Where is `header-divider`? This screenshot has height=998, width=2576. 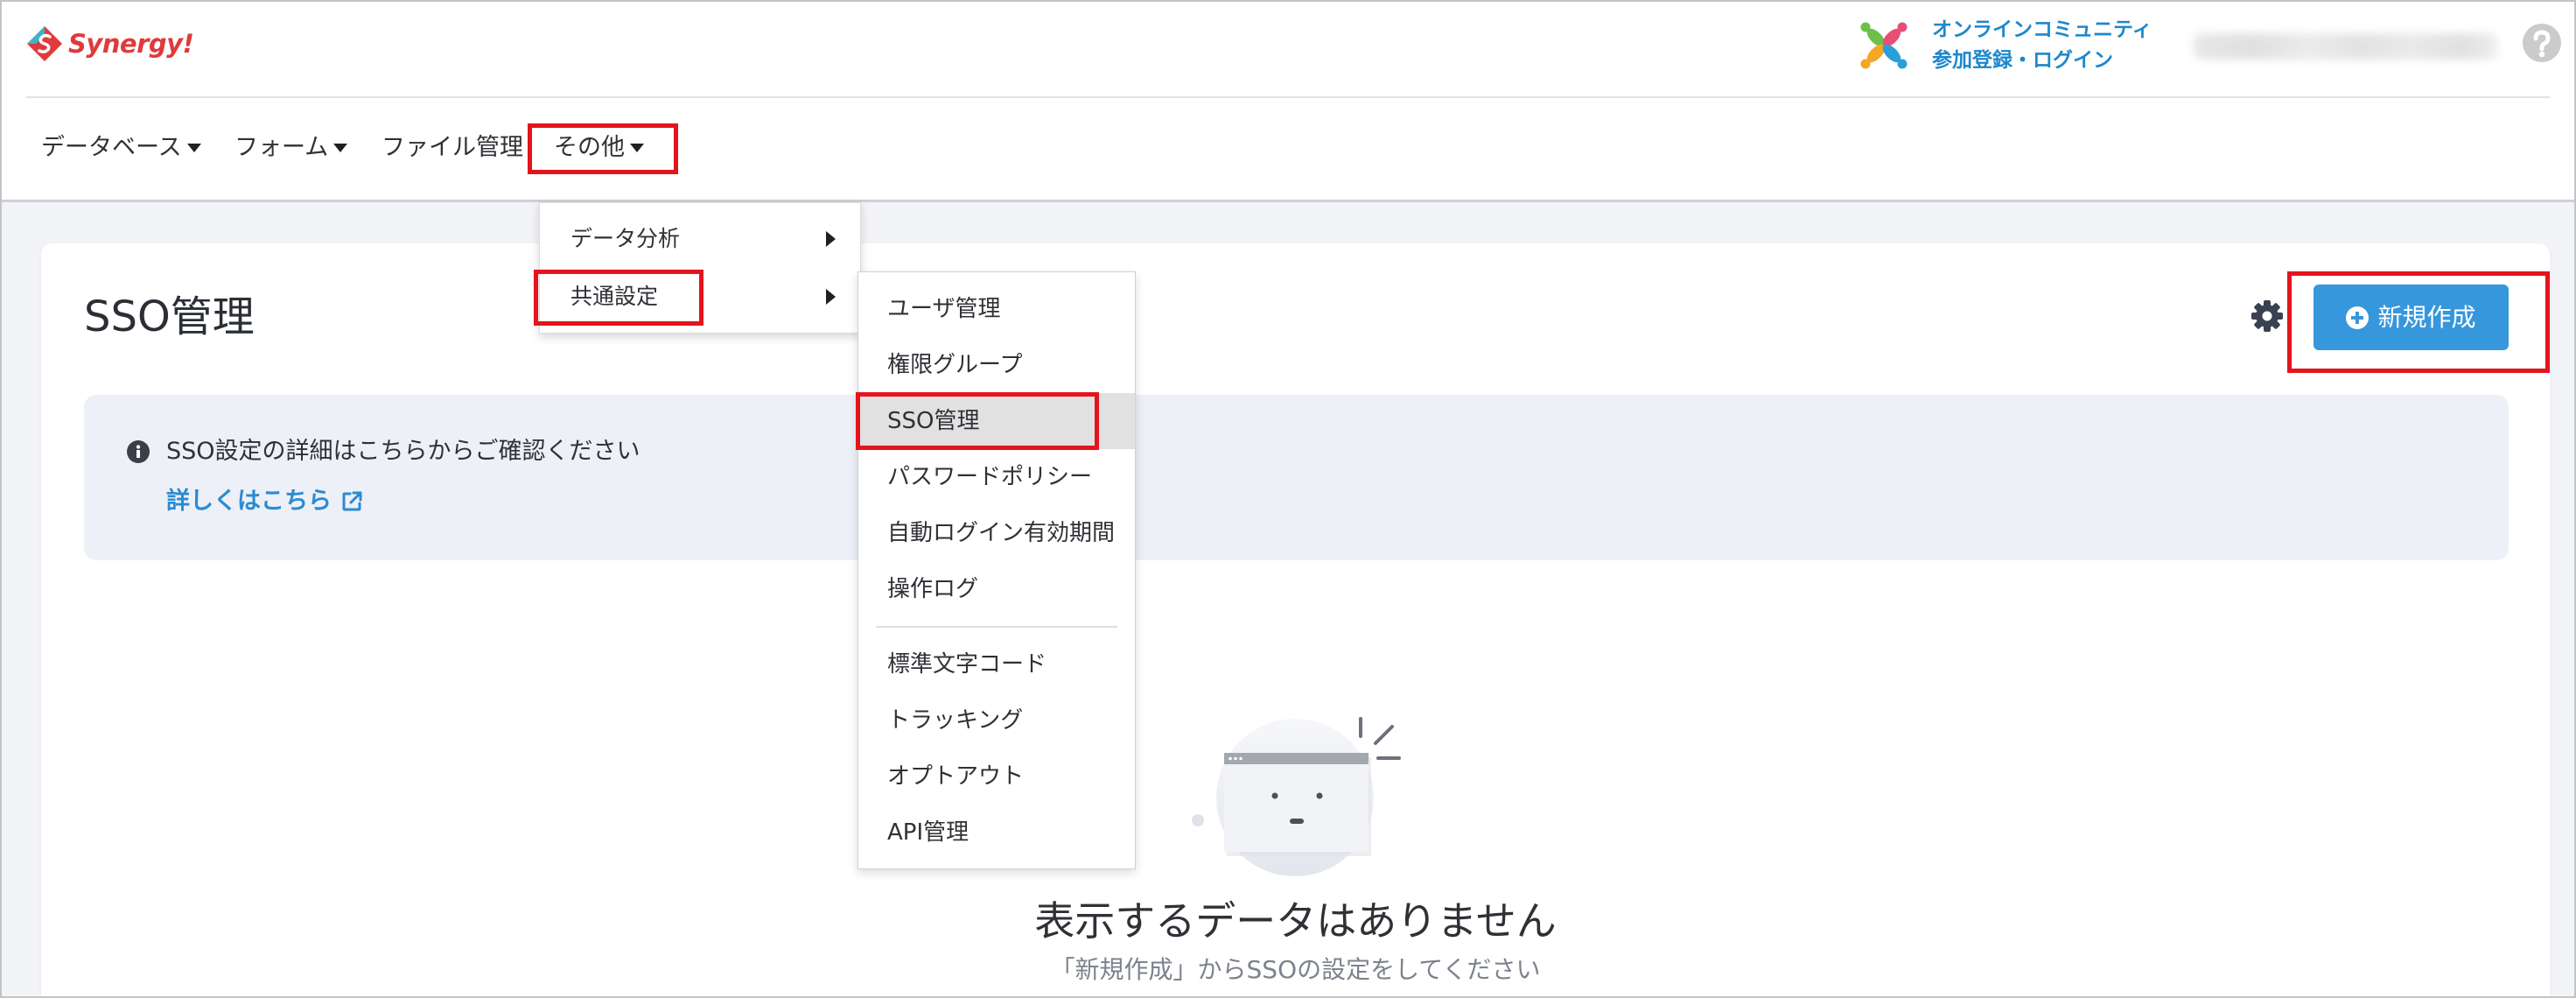
header-divider is located at coordinates (1288, 97).